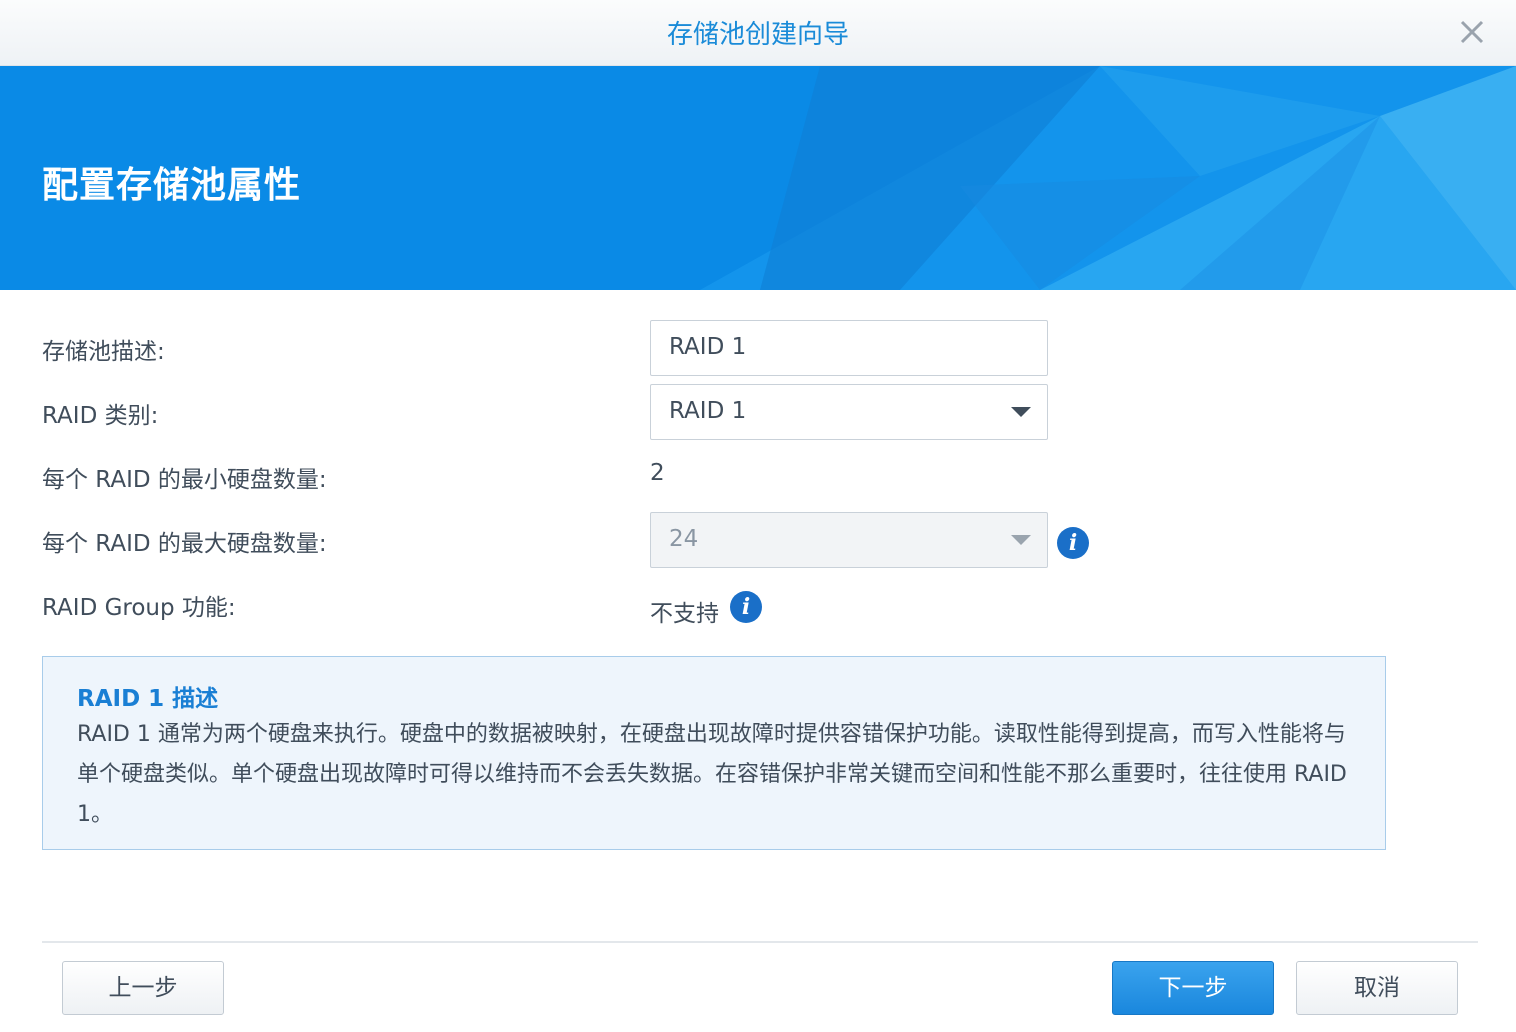  What do you see at coordinates (708, 411) in the screenshot?
I see `raid-type-value: RAID 1` at bounding box center [708, 411].